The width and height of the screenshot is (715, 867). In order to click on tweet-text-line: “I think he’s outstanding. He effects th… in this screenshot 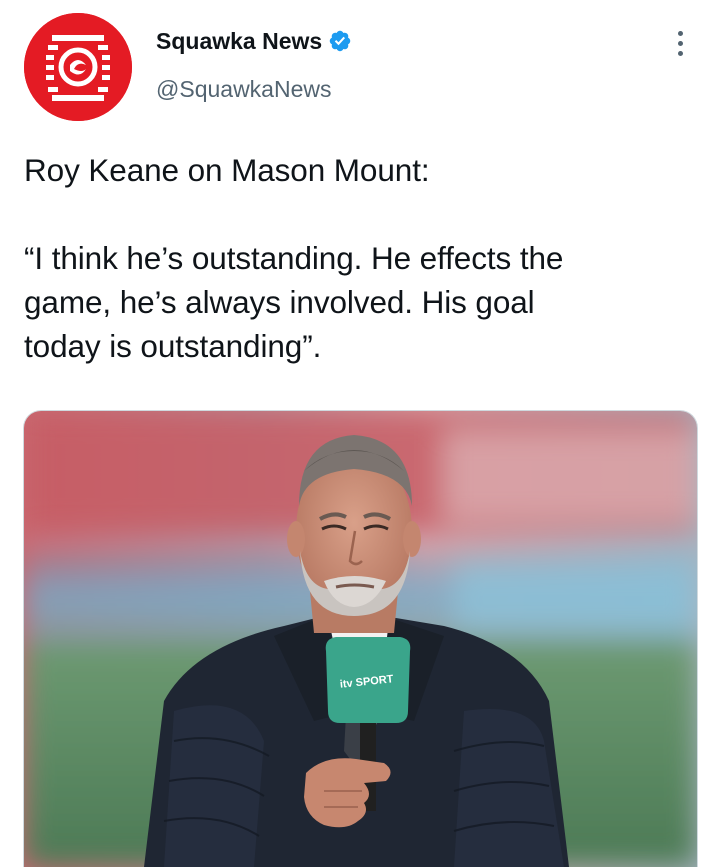, I will do `click(294, 258)`.